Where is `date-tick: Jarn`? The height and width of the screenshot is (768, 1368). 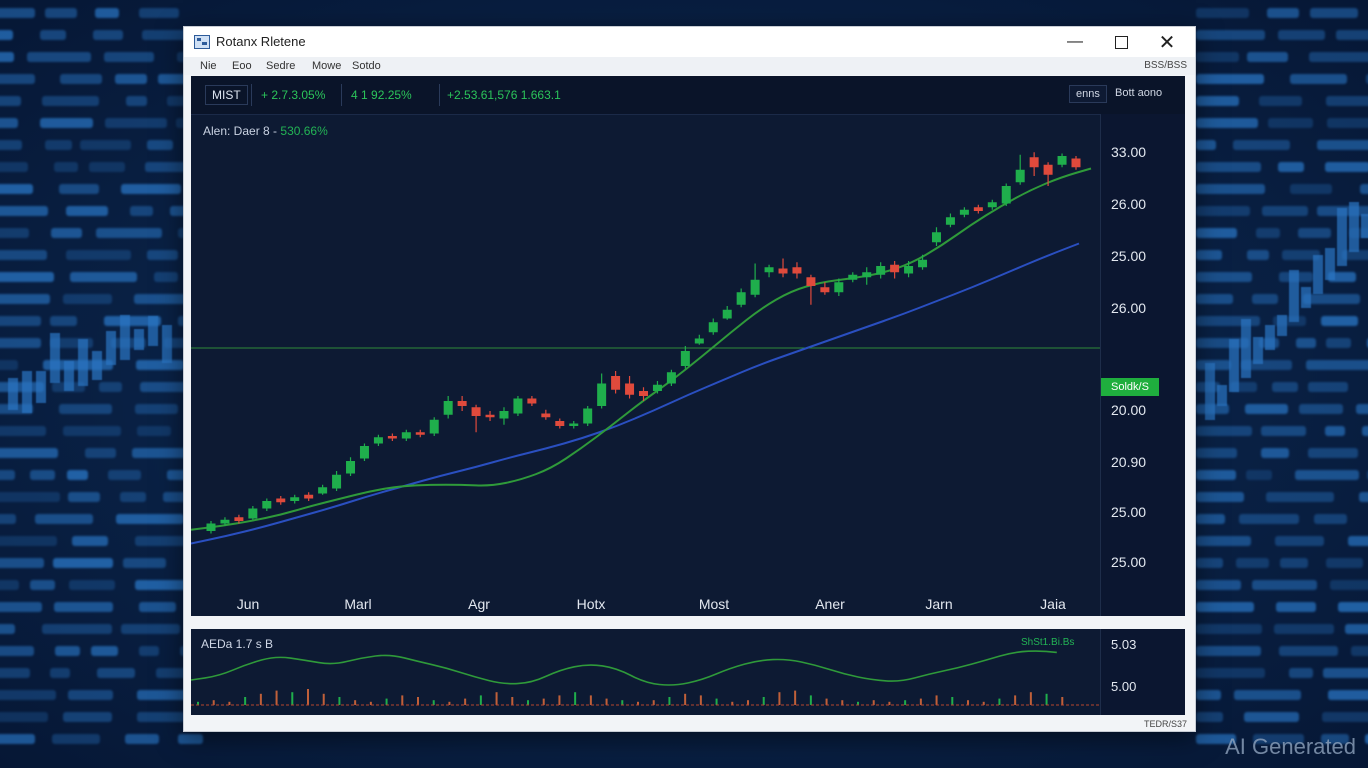
date-tick: Jarn is located at coordinates (939, 604).